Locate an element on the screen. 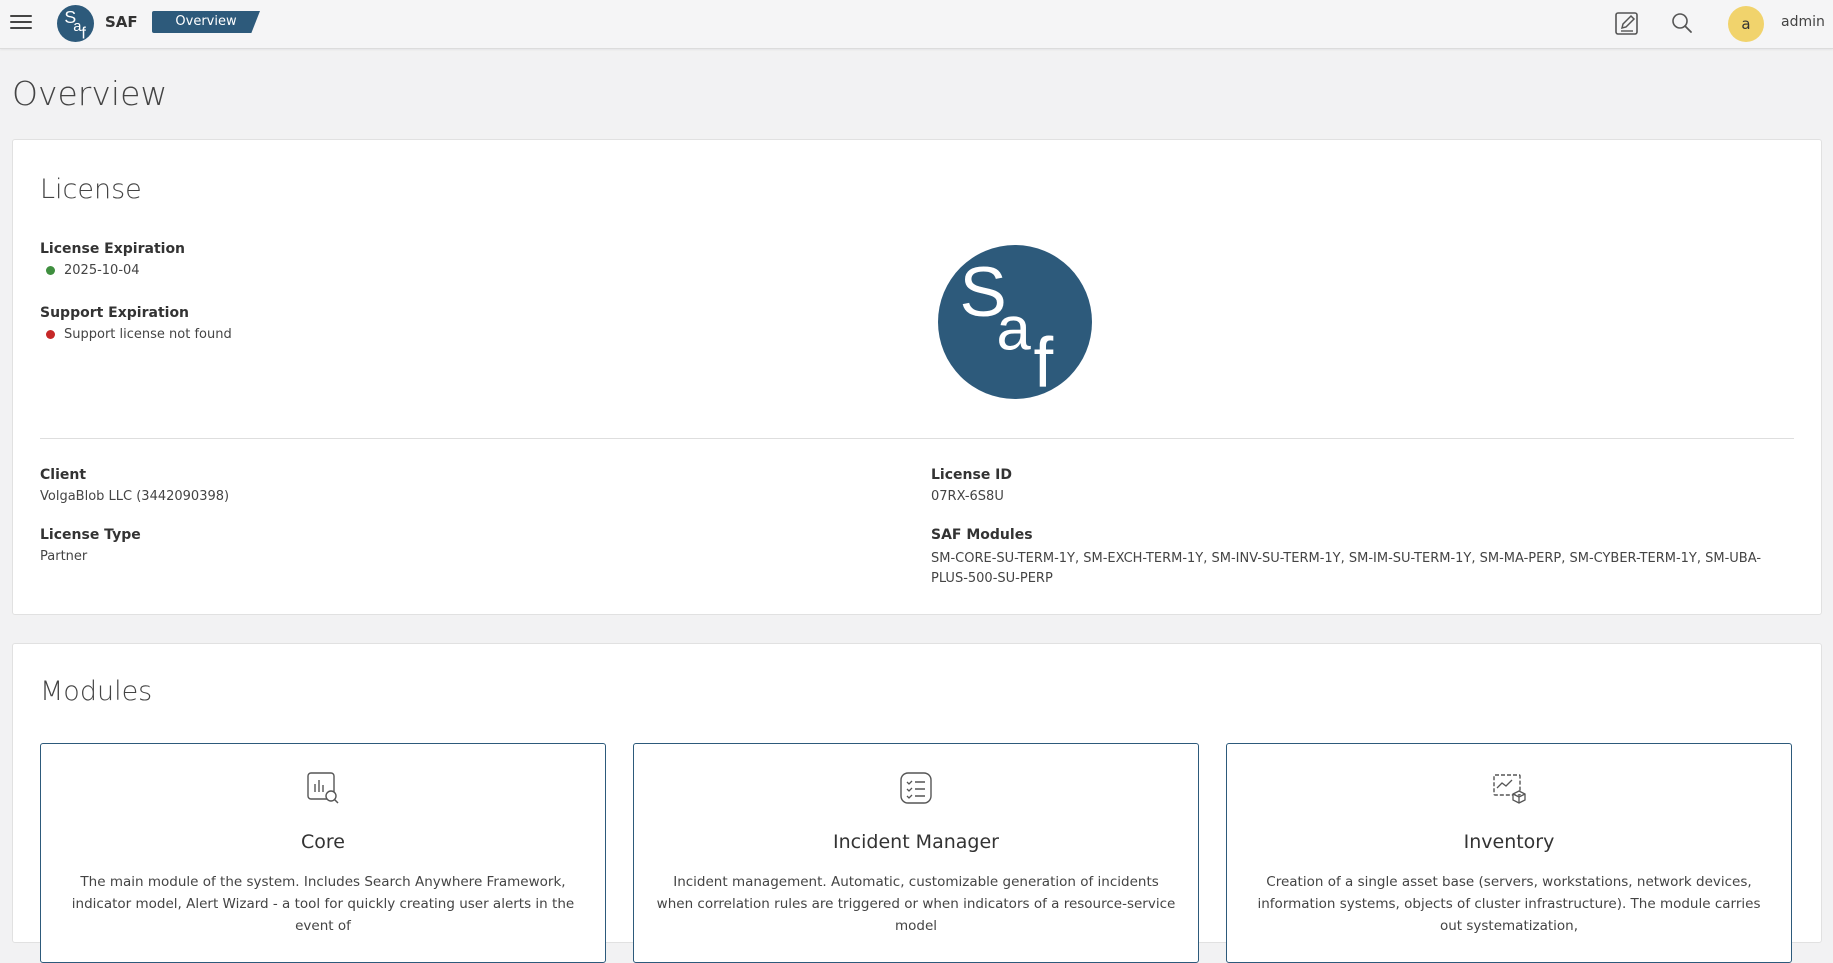  menu-icon is located at coordinates (21, 22).